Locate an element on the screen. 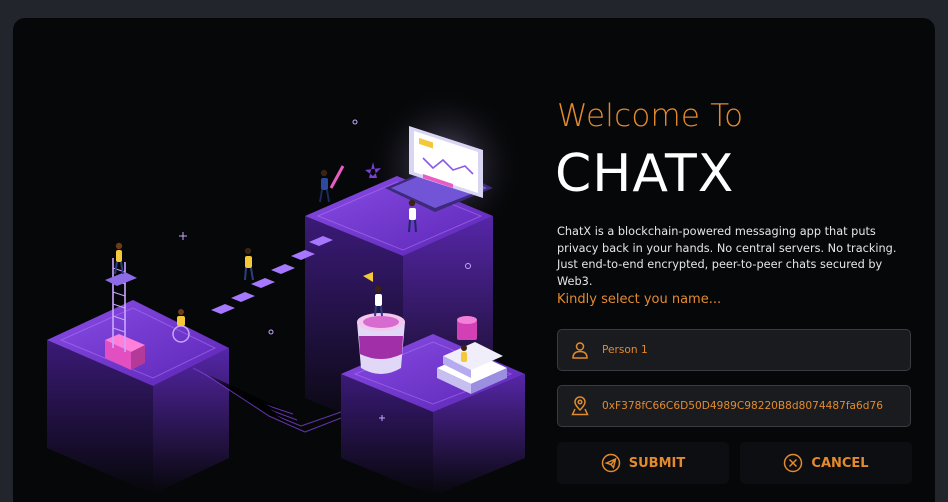 The image size is (948, 502). submit-label: SUBMIT is located at coordinates (657, 463).